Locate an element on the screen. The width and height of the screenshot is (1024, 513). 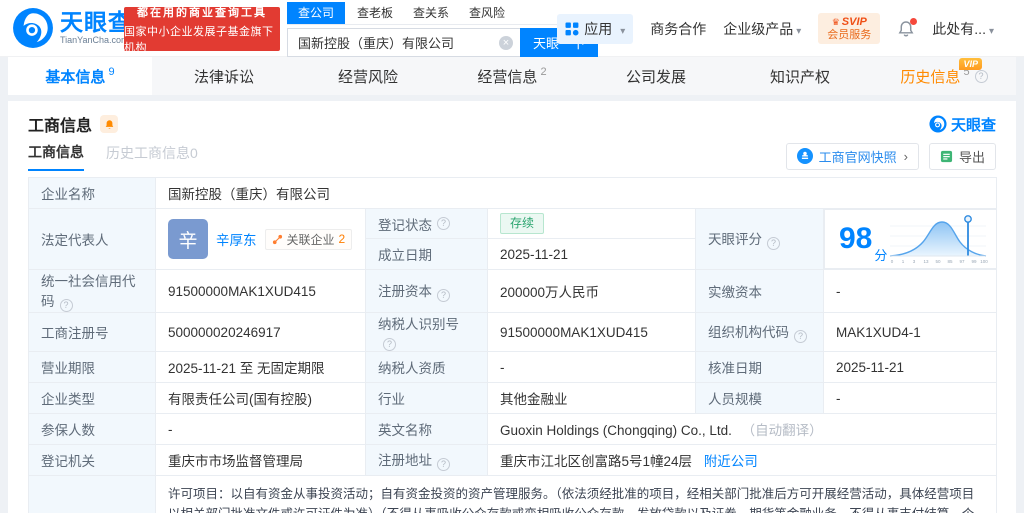
establish-date-label: 成立日期 is located at coordinates (405, 255).